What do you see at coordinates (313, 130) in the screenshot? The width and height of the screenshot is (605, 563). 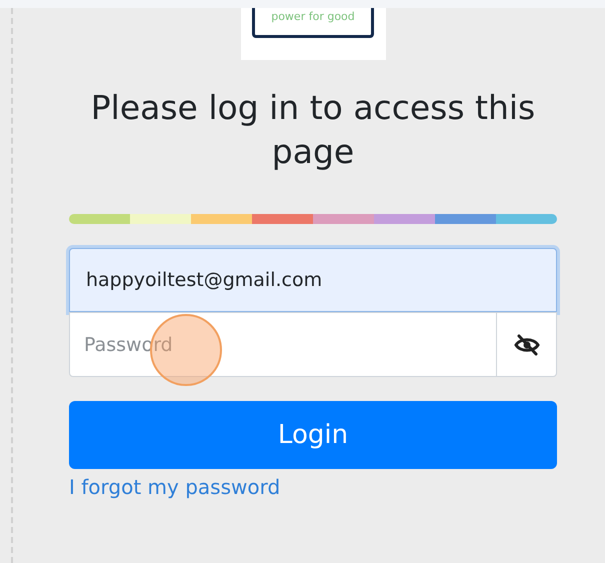 I see `page-heading: Please log in to access this page` at bounding box center [313, 130].